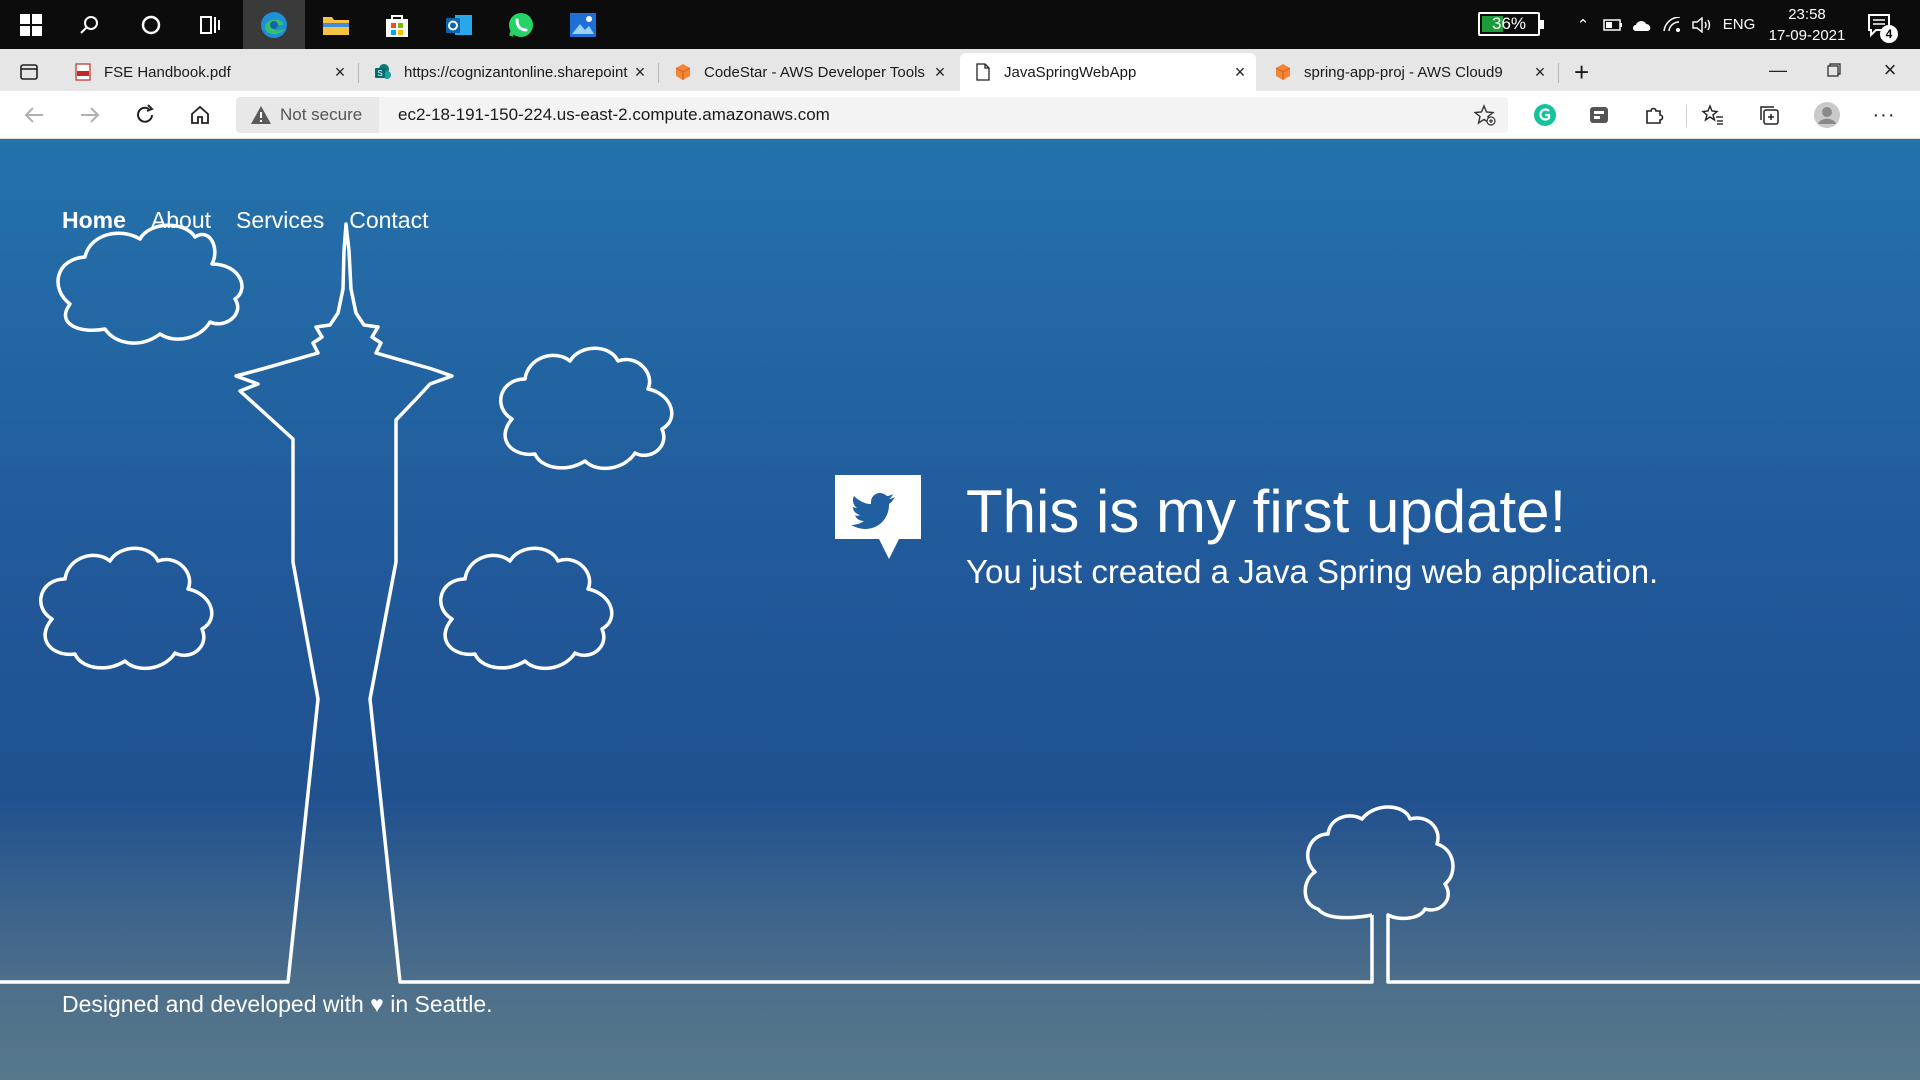  I want to click on close-icon: ×, so click(1890, 69).